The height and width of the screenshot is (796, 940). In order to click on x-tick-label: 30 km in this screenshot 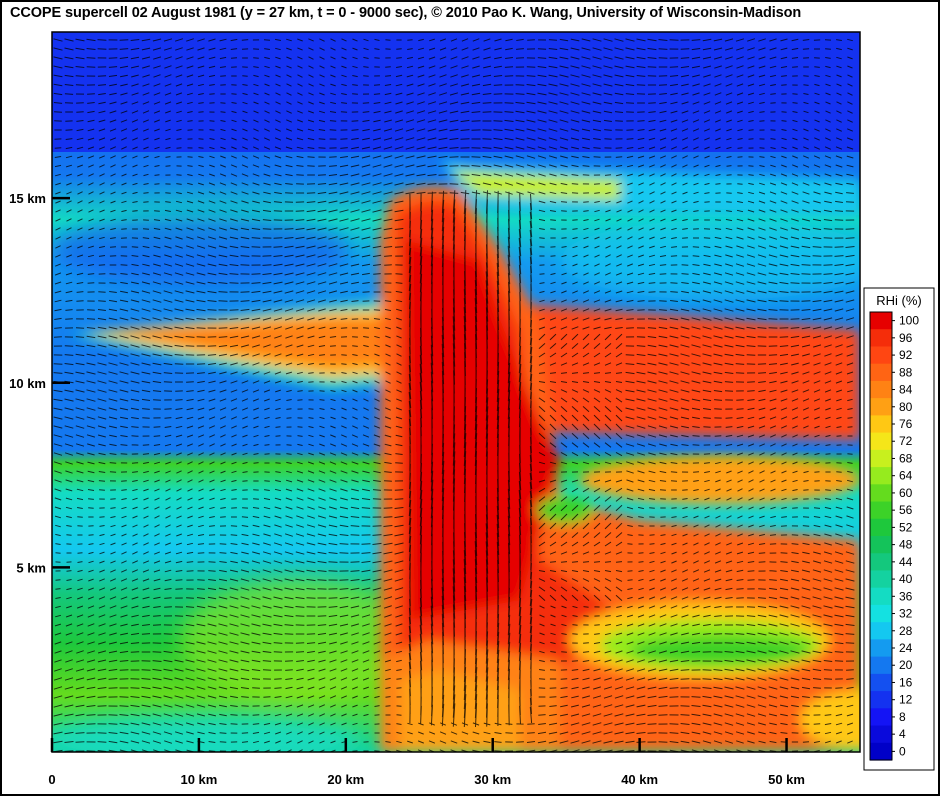, I will do `click(492, 779)`.